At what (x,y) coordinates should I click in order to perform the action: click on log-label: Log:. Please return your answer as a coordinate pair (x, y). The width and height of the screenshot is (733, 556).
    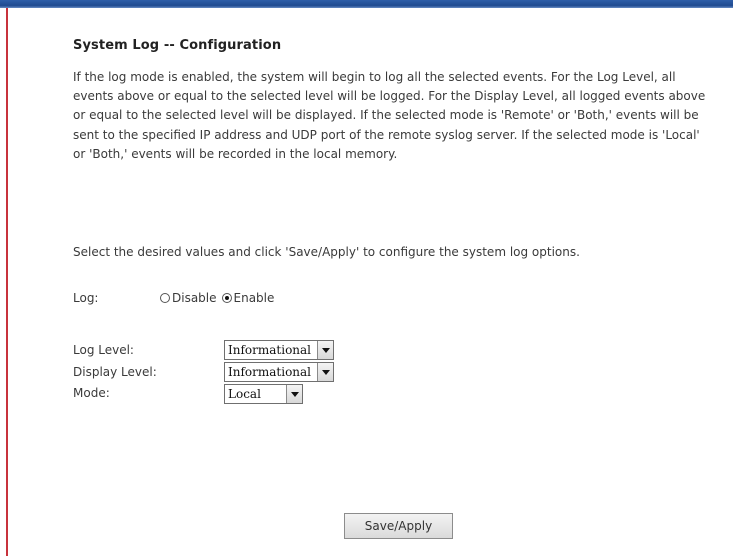
    Looking at the image, I should click on (86, 298).